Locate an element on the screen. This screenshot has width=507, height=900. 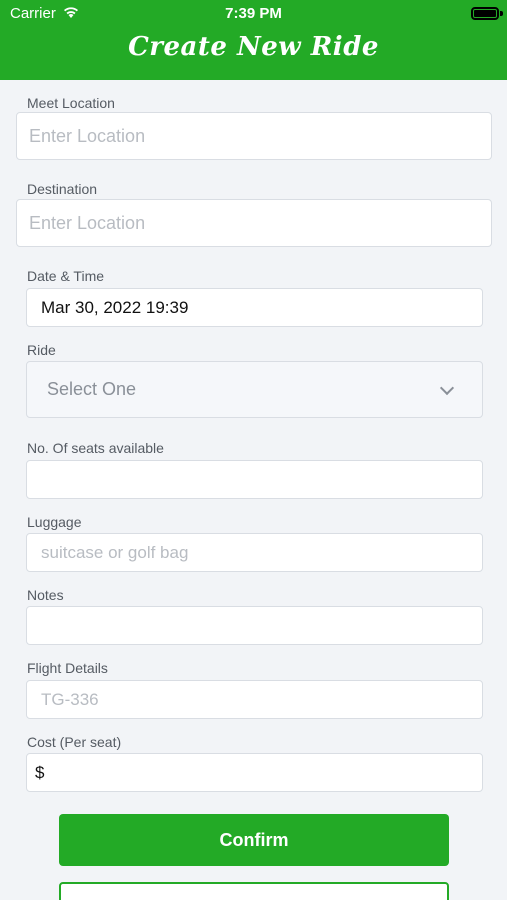
destination-input: Enter Location is located at coordinates (254, 223).